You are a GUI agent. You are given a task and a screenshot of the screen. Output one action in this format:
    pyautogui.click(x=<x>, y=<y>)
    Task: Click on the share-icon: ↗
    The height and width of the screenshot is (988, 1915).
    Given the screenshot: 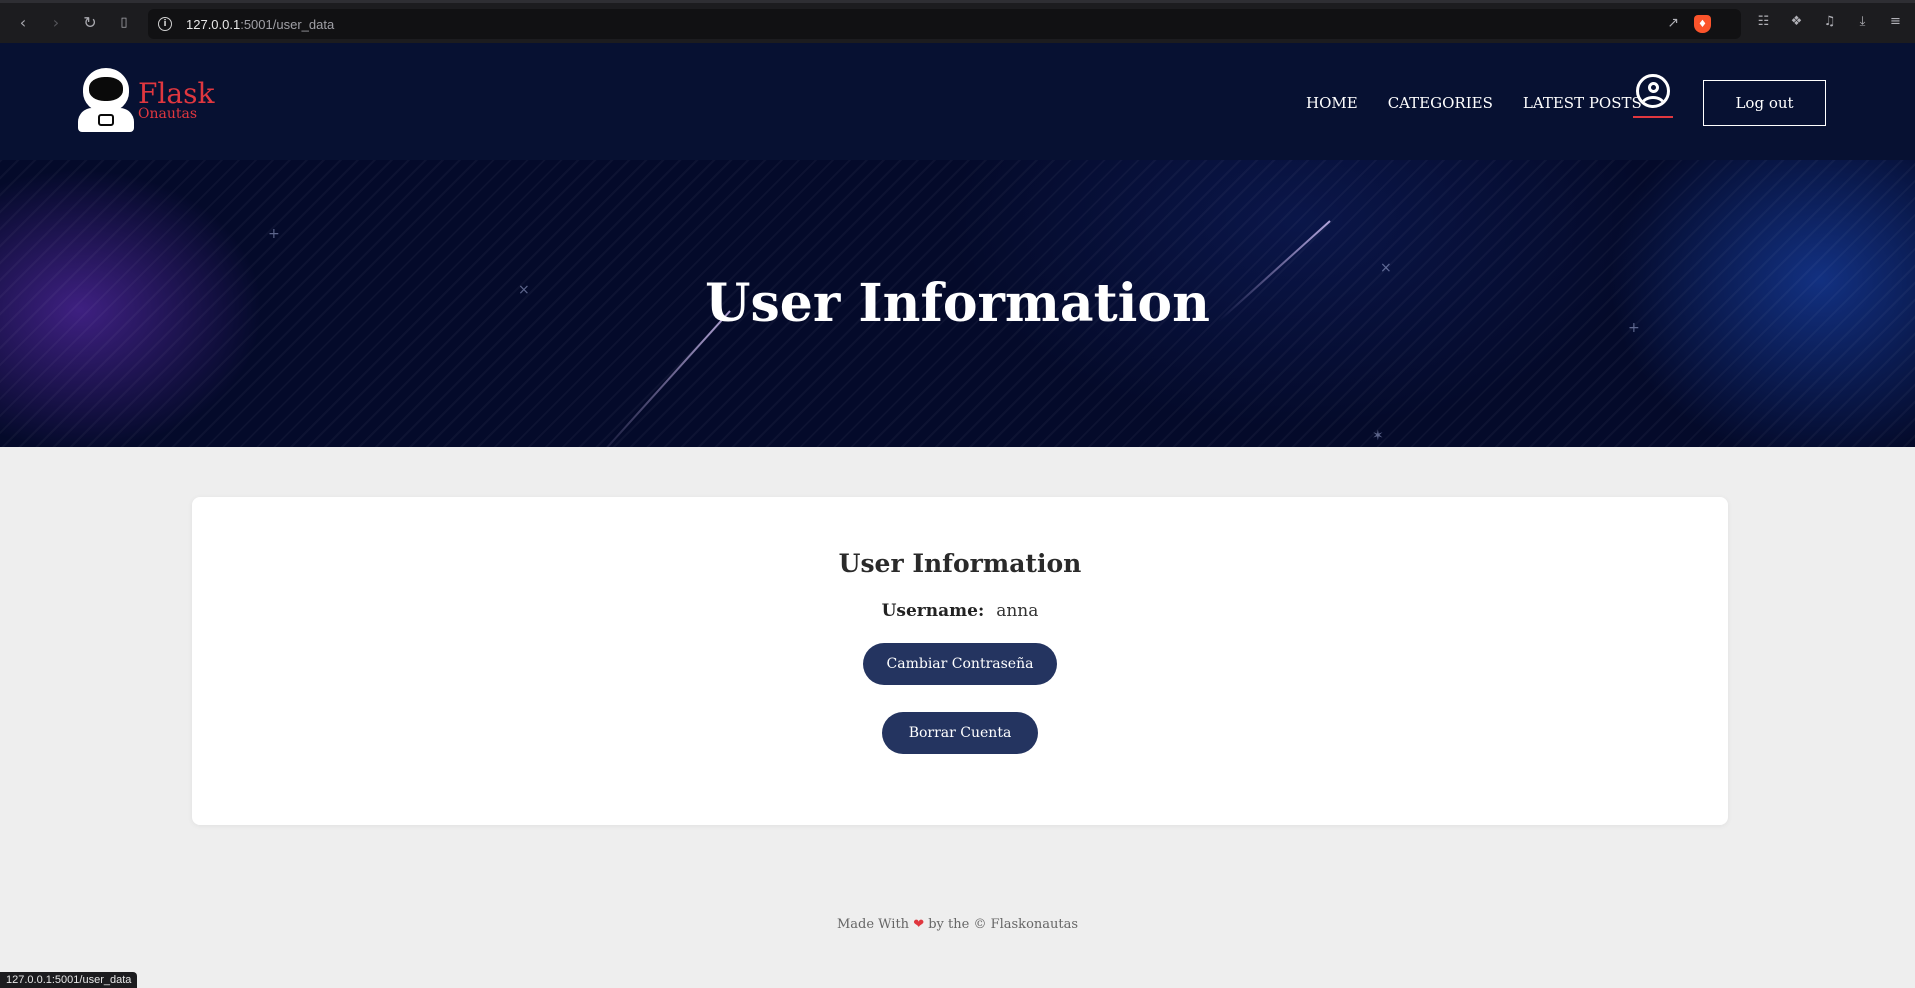 What is the action you would take?
    pyautogui.click(x=1673, y=23)
    